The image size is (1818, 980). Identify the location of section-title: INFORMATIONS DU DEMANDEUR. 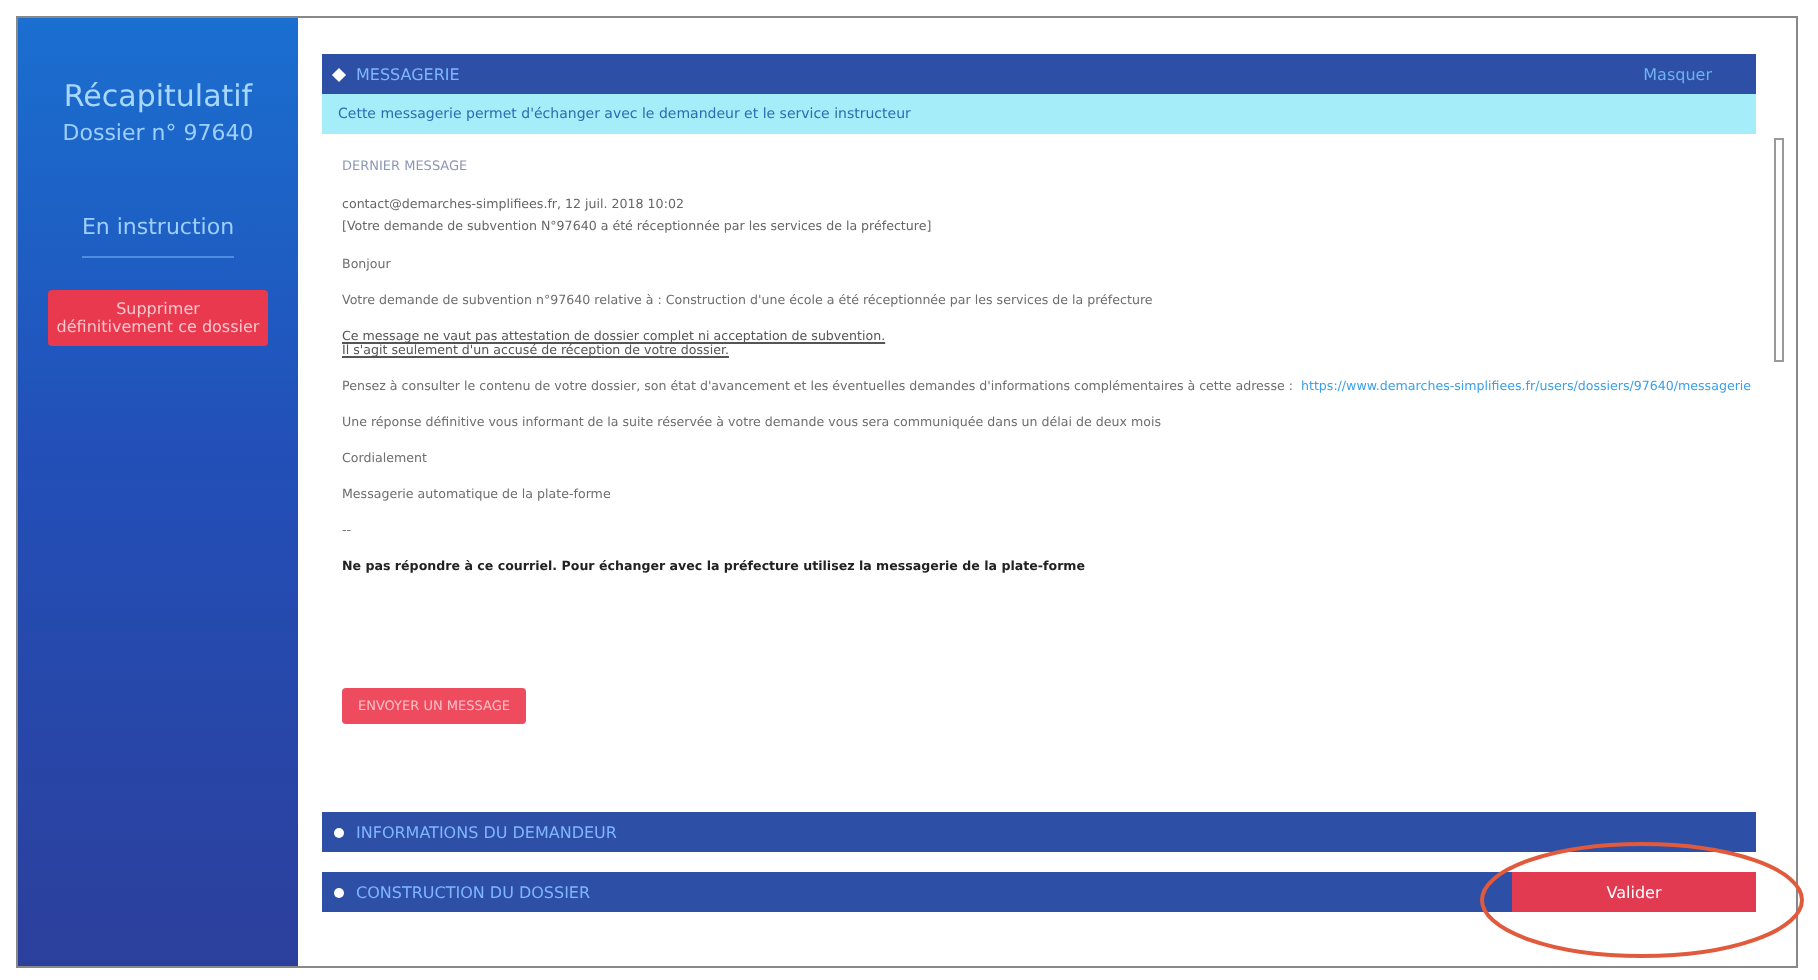
(487, 832).